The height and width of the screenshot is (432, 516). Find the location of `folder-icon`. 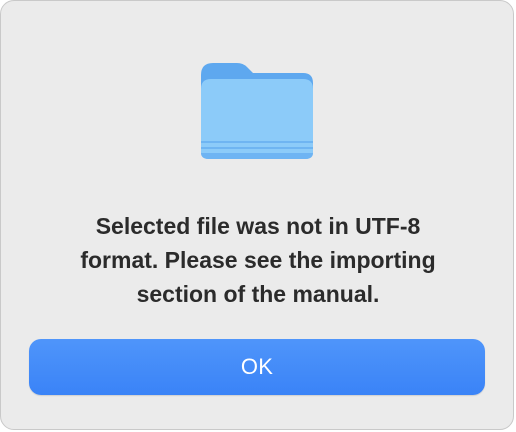

folder-icon is located at coordinates (257, 111).